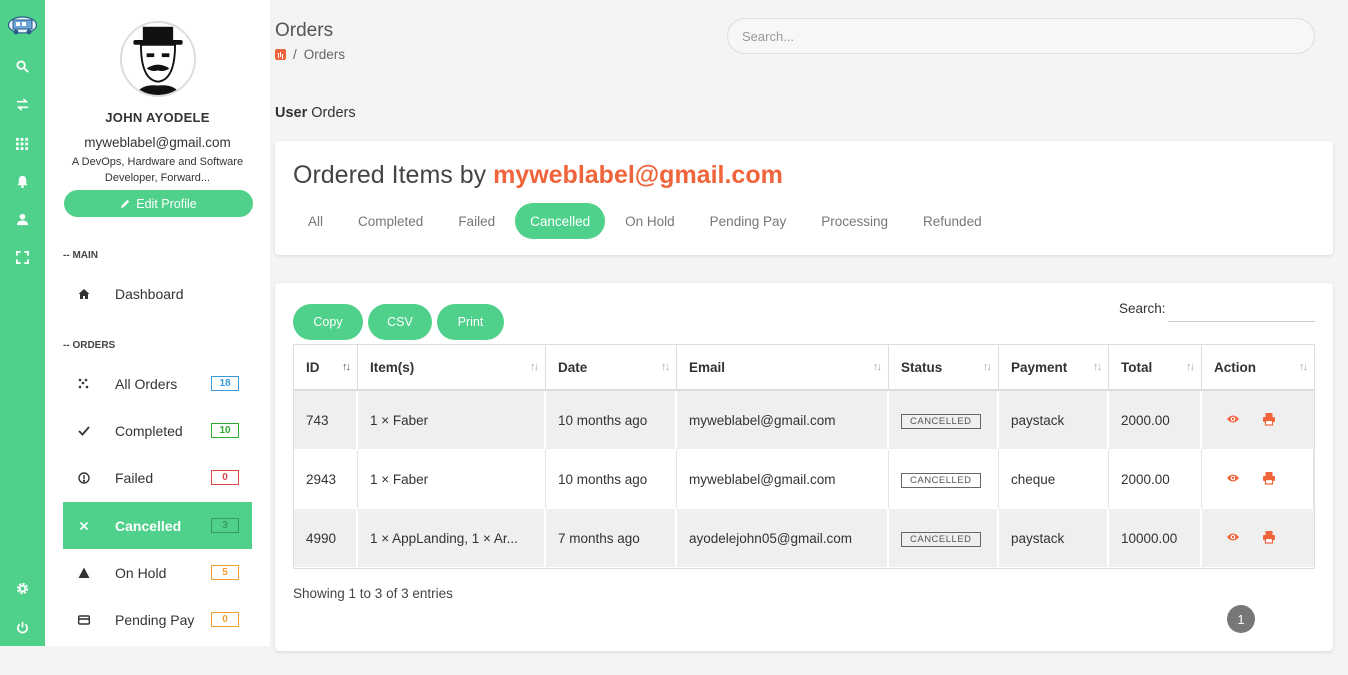 This screenshot has height=675, width=1348. I want to click on card-title: Ordered Items by myweblabel@gmail.com, so click(538, 175).